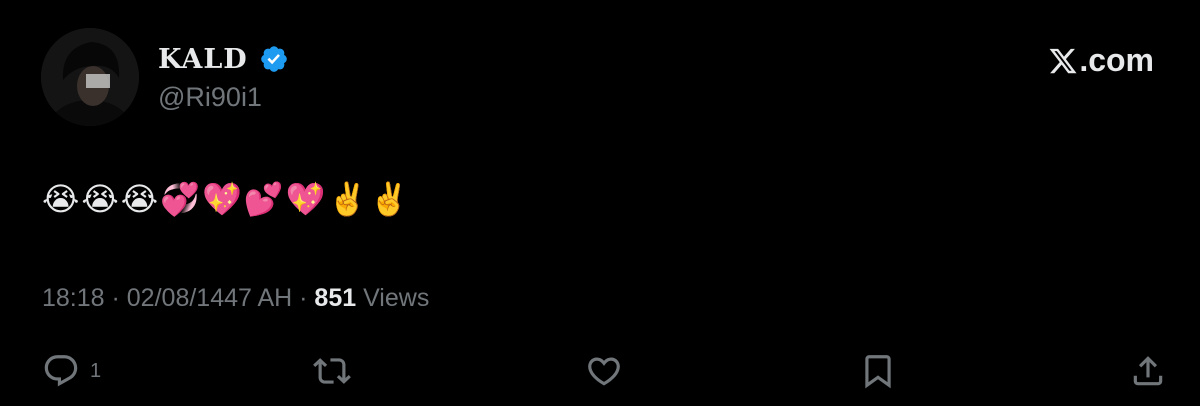 This screenshot has width=1200, height=406. Describe the element at coordinates (393, 298) in the screenshot. I see `views-label: Views` at that location.